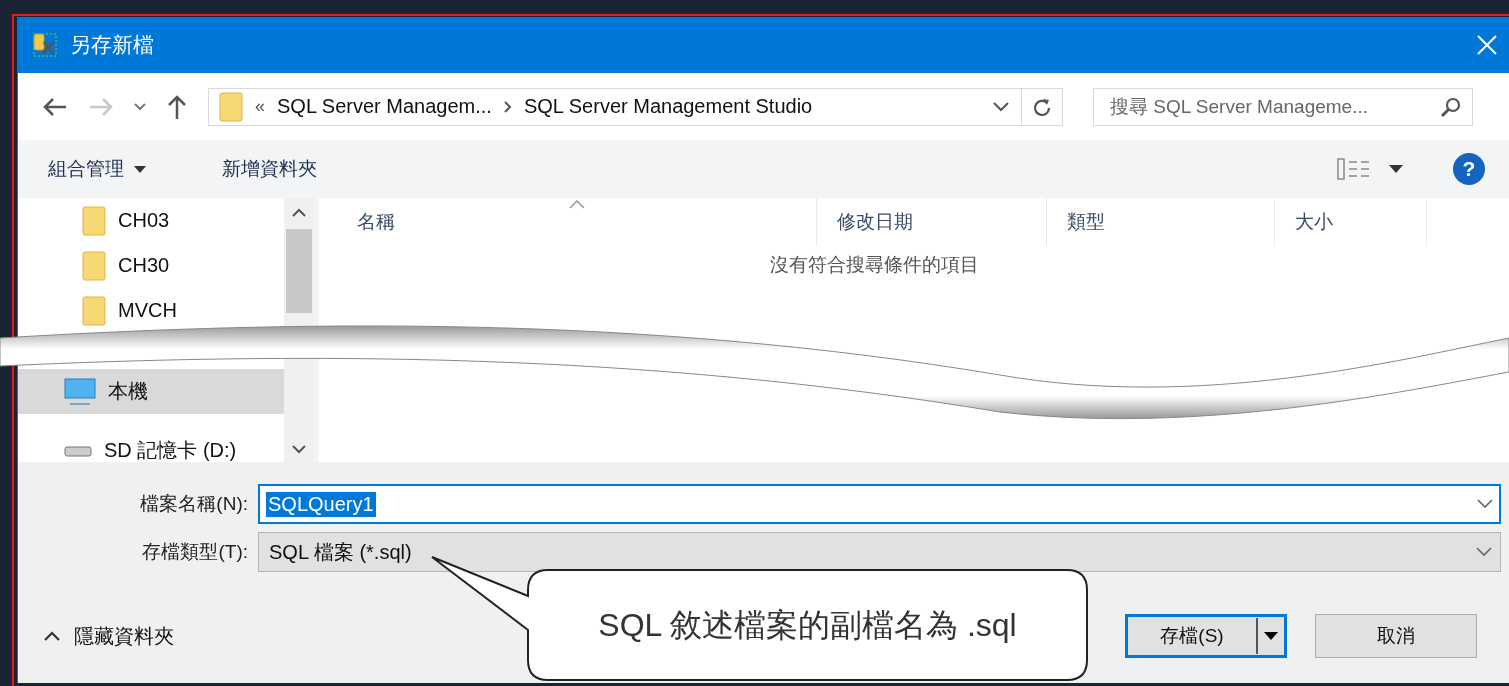 This screenshot has height=686, width=1509. Describe the element at coordinates (193, 504) in the screenshot. I see `field-label: 檔案名稱(N):` at that location.